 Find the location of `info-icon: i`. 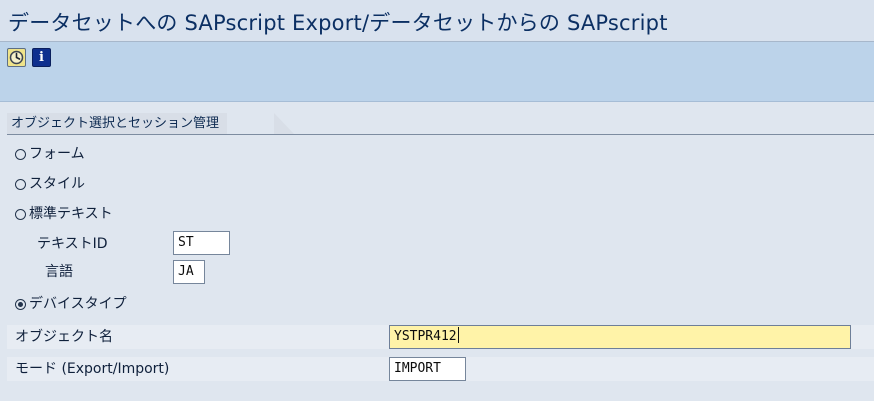

info-icon: i is located at coordinates (41, 57).